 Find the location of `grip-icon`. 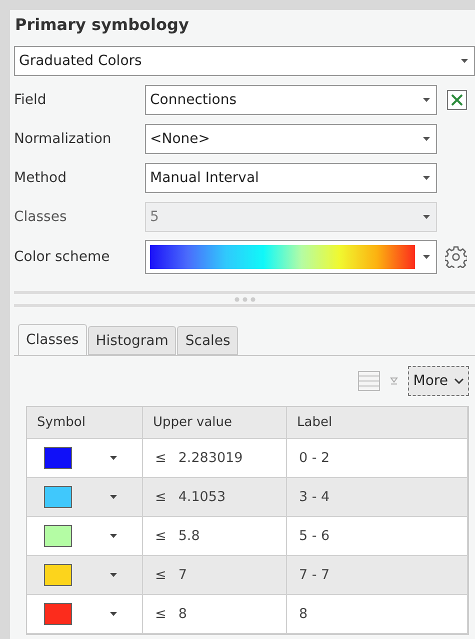

grip-icon is located at coordinates (245, 299).